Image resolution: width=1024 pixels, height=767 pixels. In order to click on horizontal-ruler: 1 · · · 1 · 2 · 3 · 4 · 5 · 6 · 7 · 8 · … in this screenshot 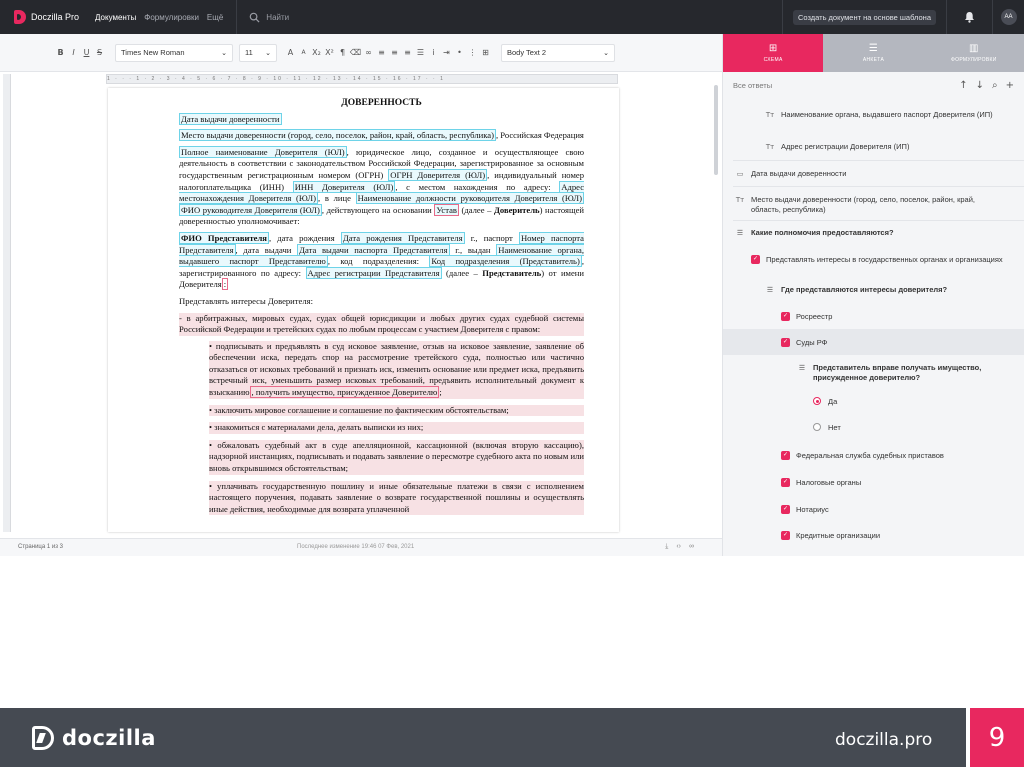, I will do `click(362, 79)`.